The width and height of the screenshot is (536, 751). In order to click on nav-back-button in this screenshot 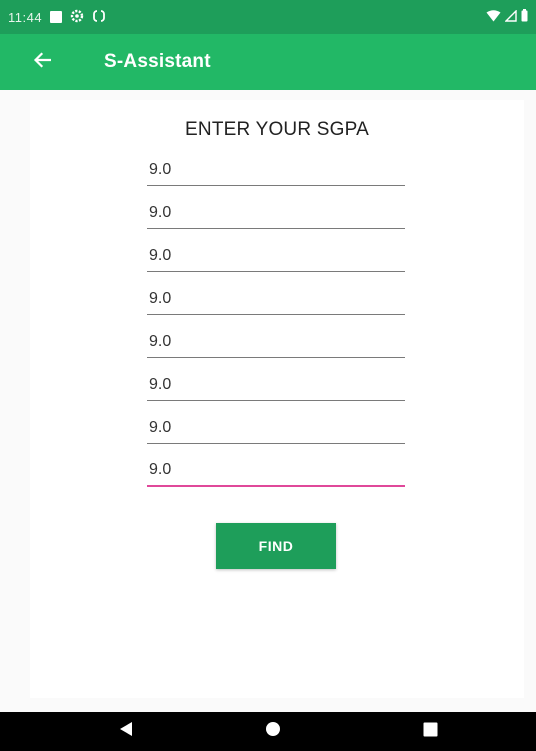, I will do `click(126, 731)`.